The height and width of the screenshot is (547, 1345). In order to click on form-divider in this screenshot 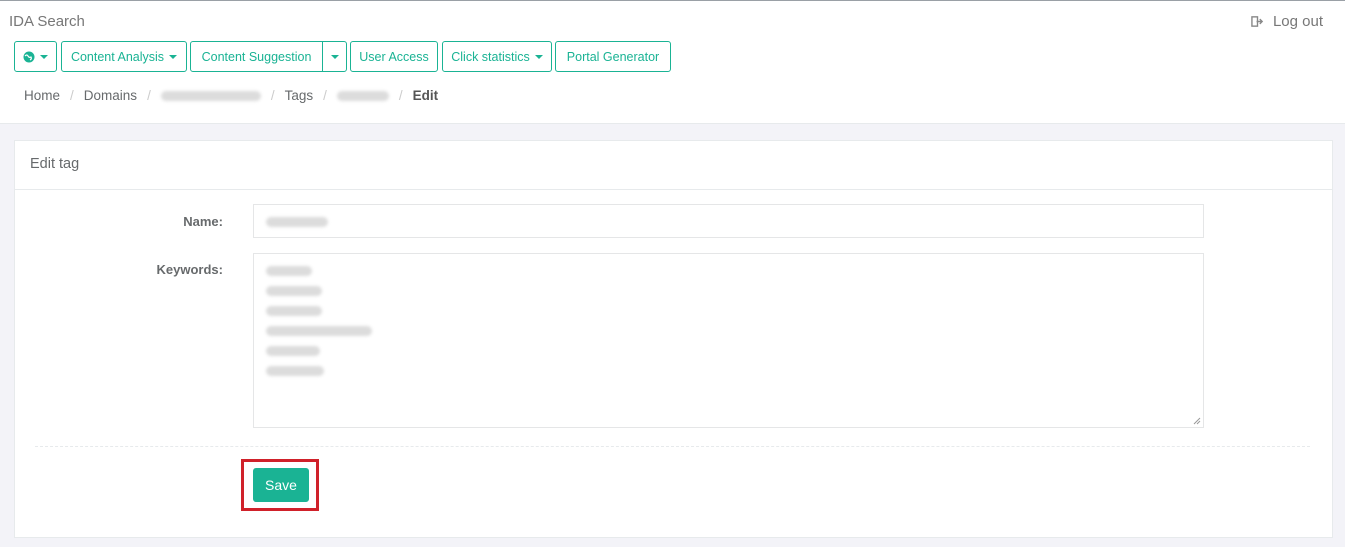, I will do `click(672, 446)`.